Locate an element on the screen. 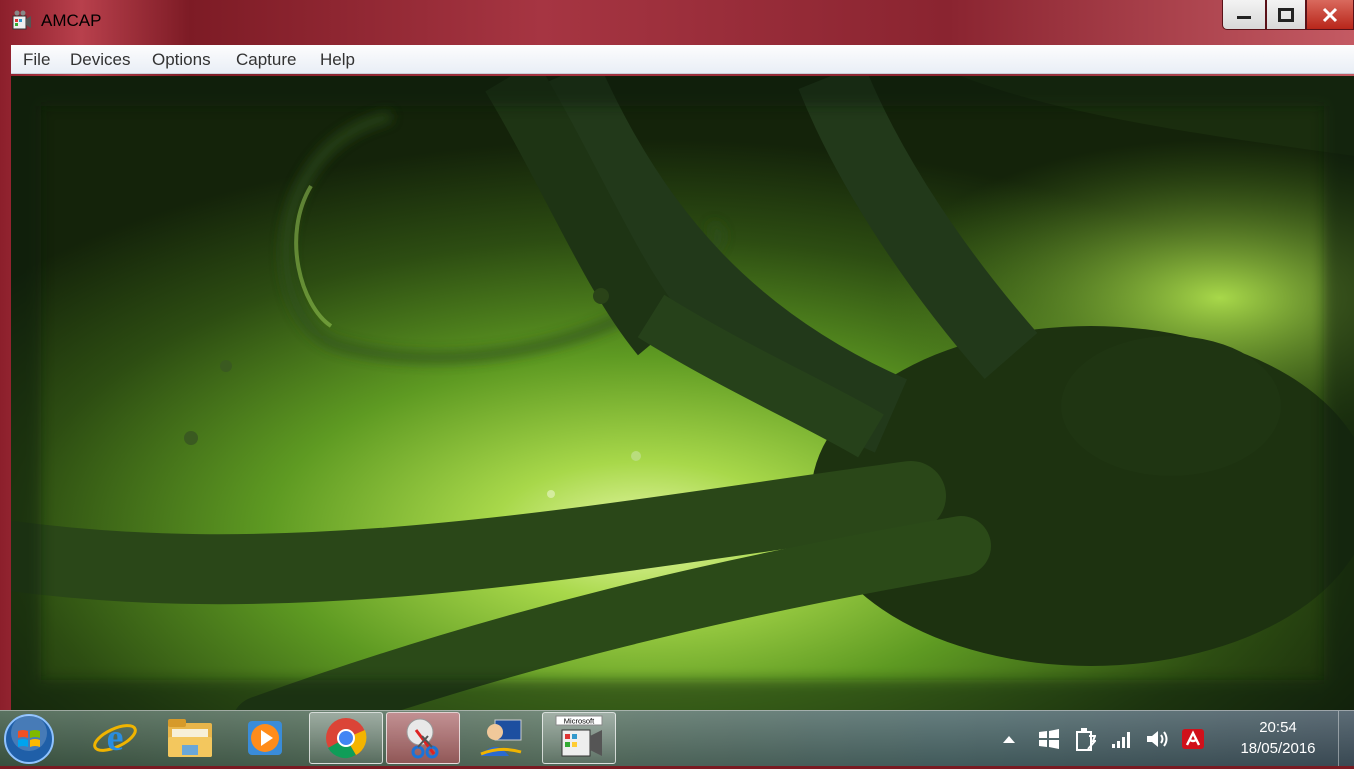  maximize-button is located at coordinates (1286, 15).